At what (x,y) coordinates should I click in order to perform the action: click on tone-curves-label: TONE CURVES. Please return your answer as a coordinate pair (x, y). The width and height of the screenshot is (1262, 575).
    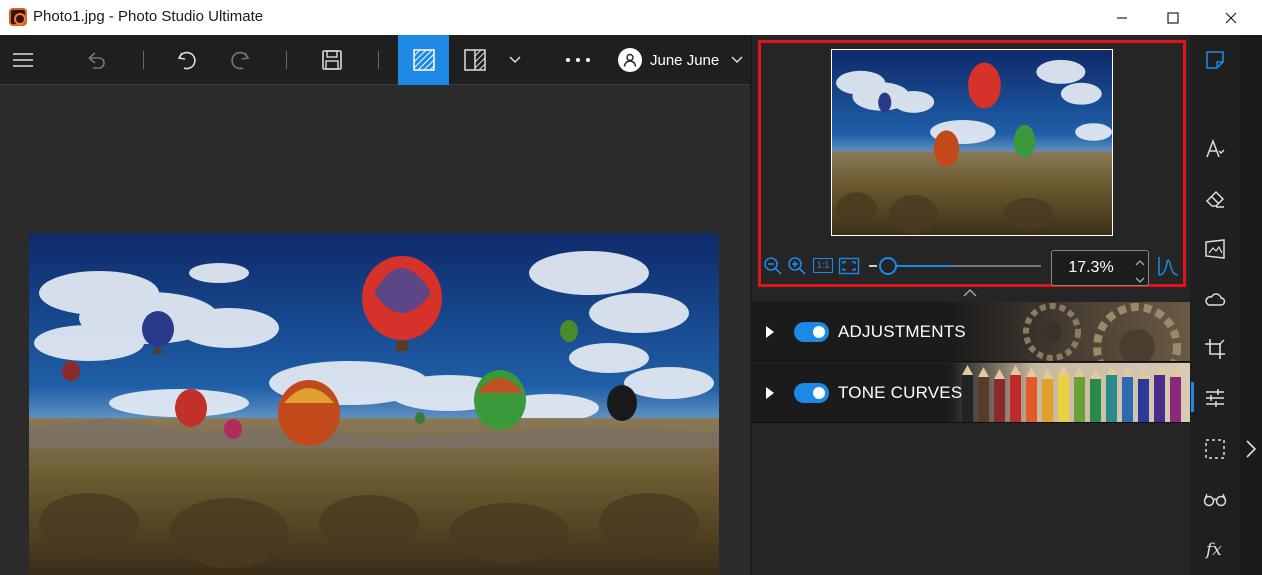
    Looking at the image, I should click on (900, 392).